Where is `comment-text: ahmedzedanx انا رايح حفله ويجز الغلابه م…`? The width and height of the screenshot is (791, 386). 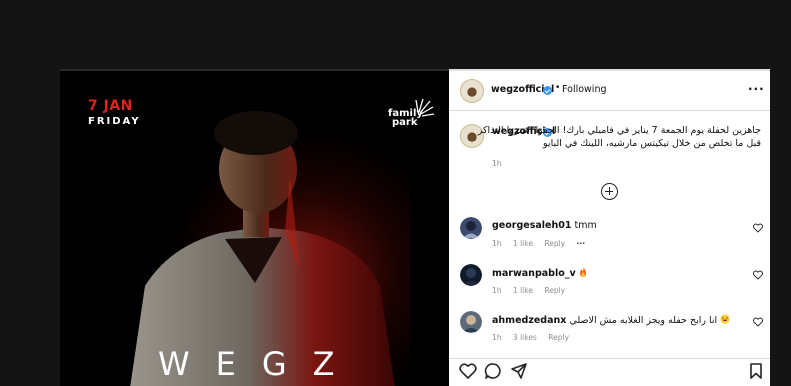 comment-text: ahmedzedanx انا رايح حفله ويجز الغلابه م… is located at coordinates (611, 320).